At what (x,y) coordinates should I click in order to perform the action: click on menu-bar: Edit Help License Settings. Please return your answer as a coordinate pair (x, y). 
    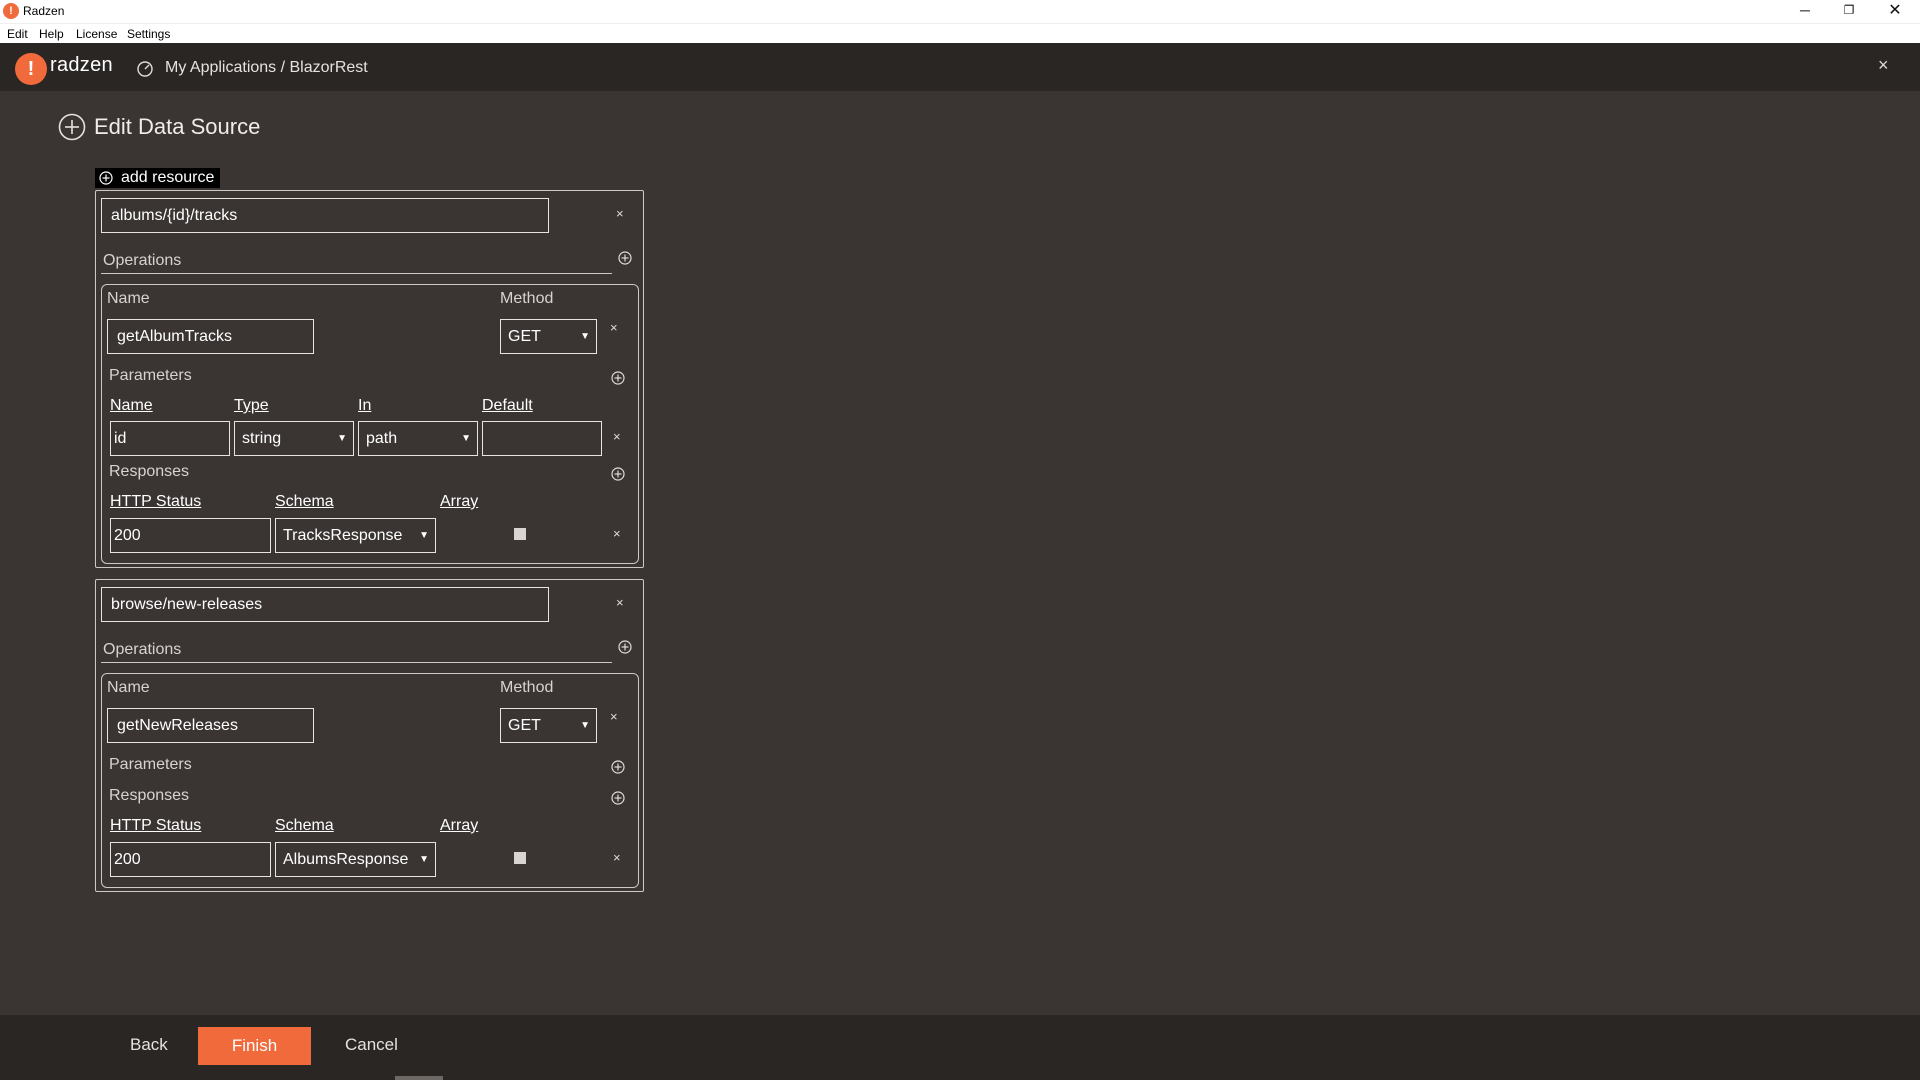
    Looking at the image, I should click on (960, 33).